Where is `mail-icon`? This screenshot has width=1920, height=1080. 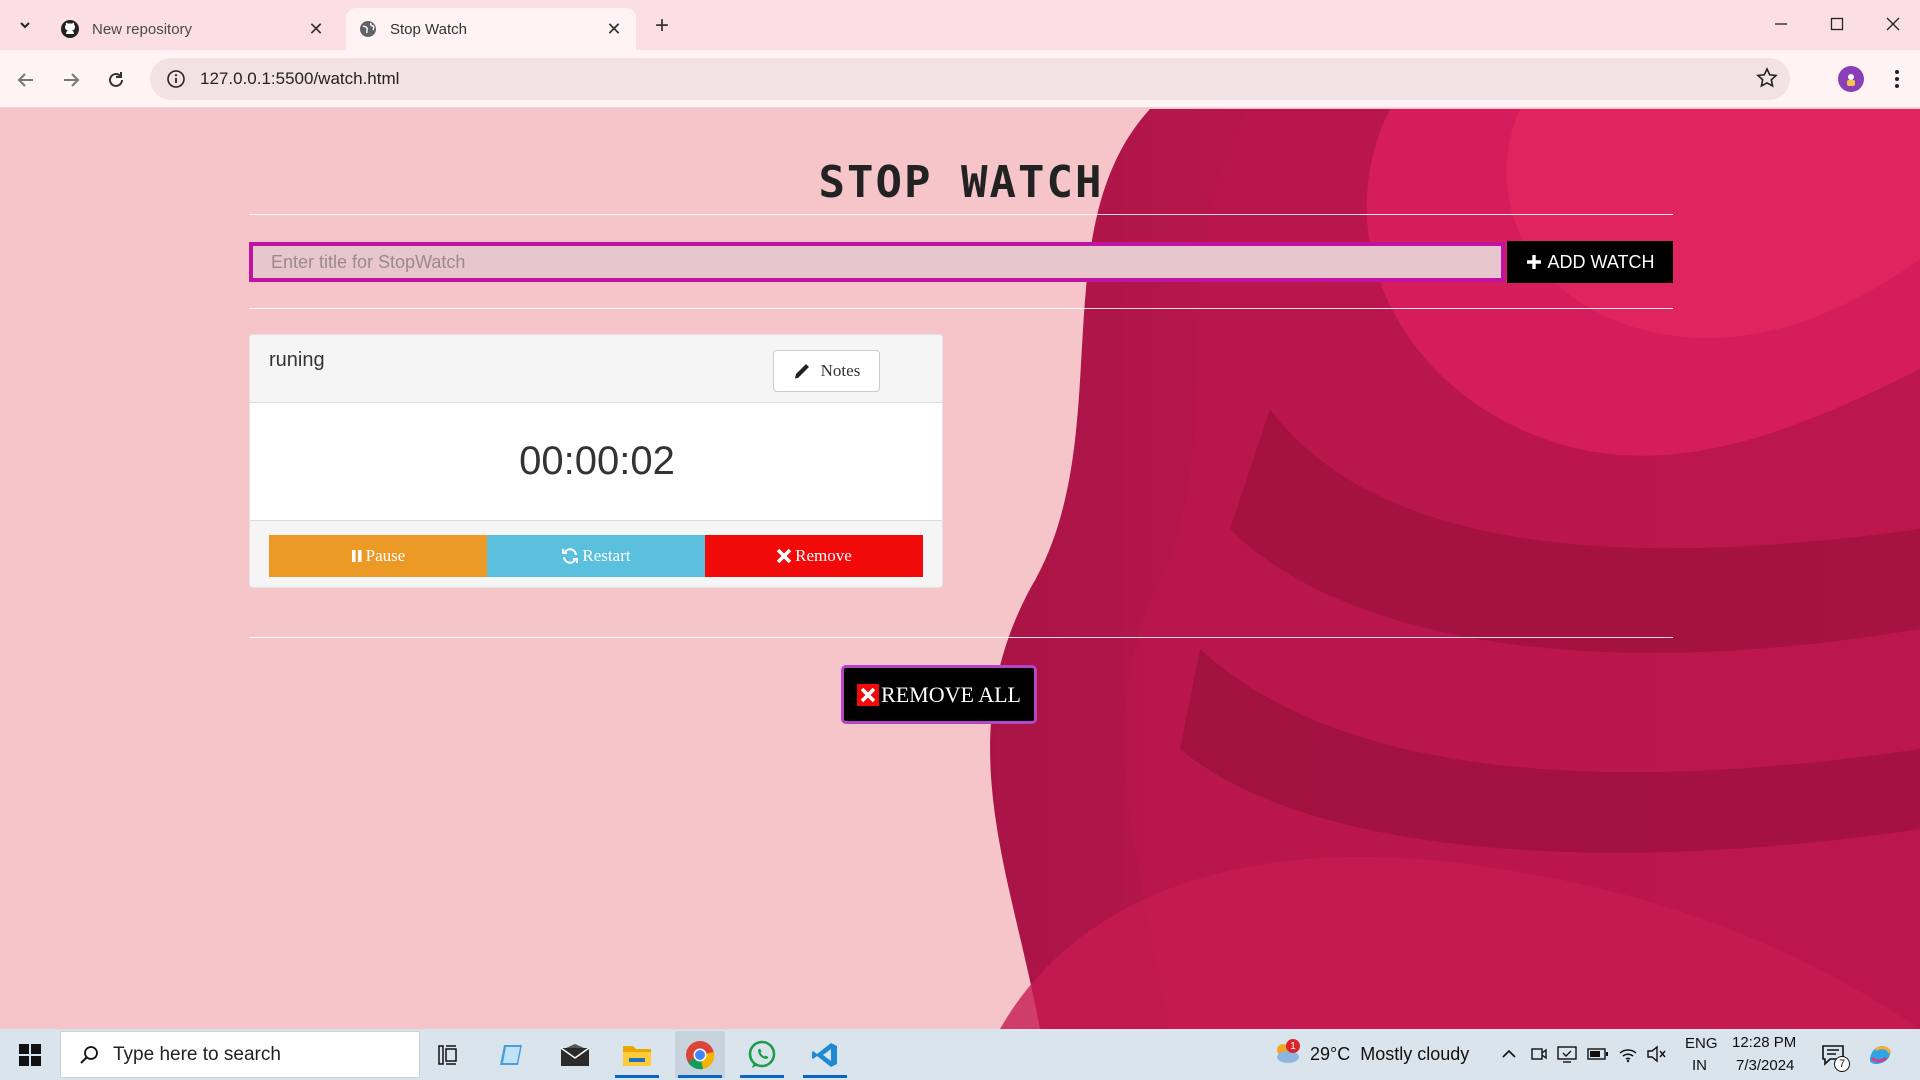
mail-icon is located at coordinates (575, 1054).